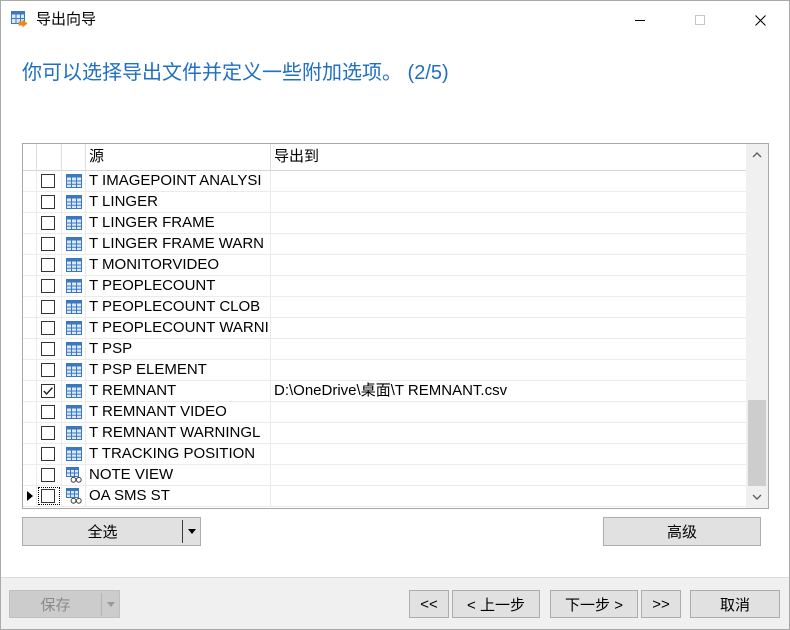 The width and height of the screenshot is (790, 630). I want to click on table-row: T PEOPLECOUNT CLOB, so click(384, 307).